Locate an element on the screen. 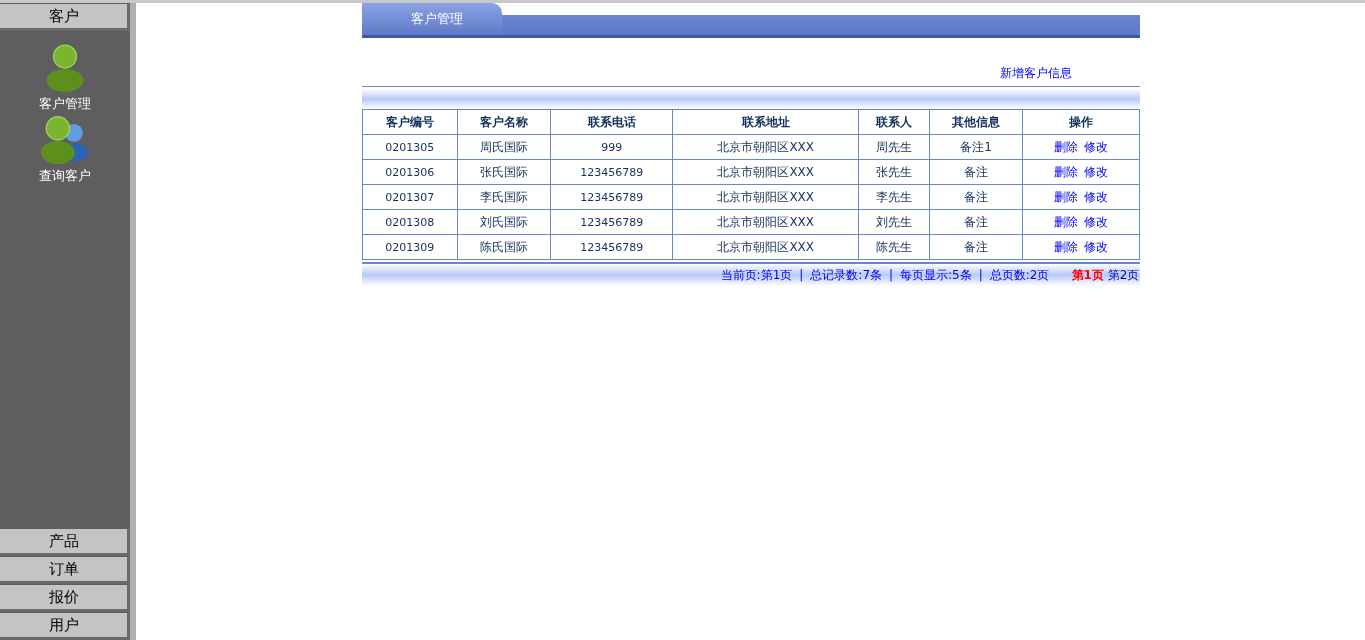 The width and height of the screenshot is (1365, 640). table-cell: 0201306 is located at coordinates (410, 172).